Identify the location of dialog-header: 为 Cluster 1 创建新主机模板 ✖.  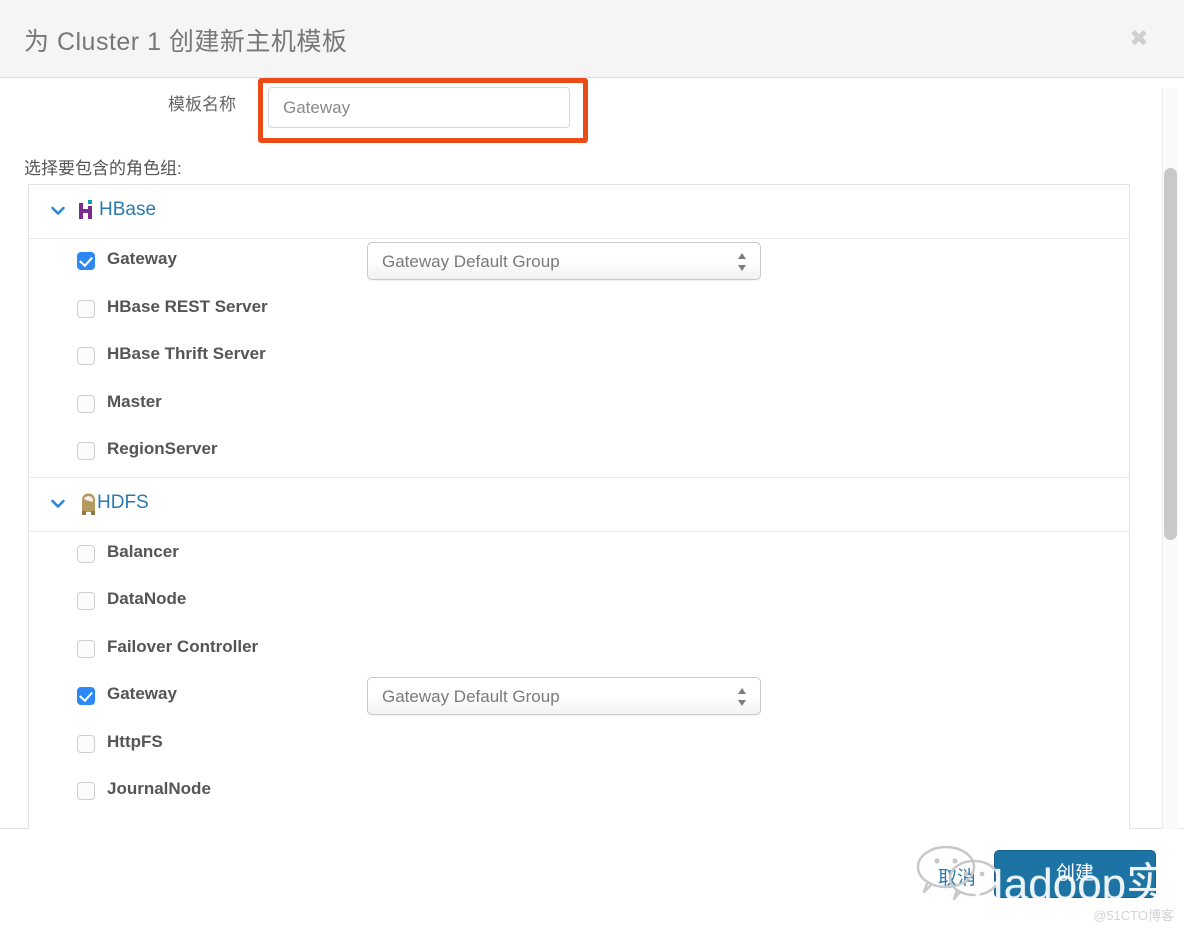
(592, 39).